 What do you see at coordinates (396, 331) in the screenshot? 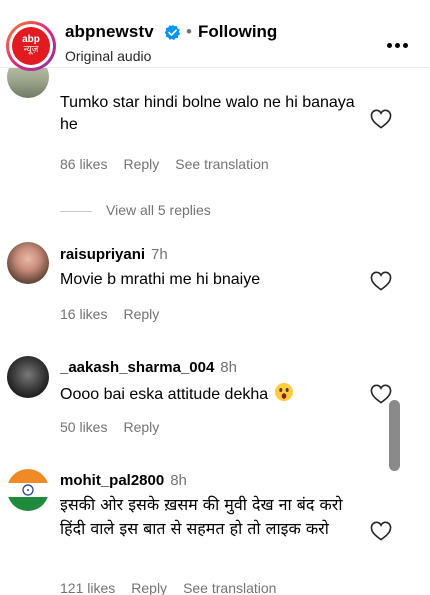
I see `scrollbar-track` at bounding box center [396, 331].